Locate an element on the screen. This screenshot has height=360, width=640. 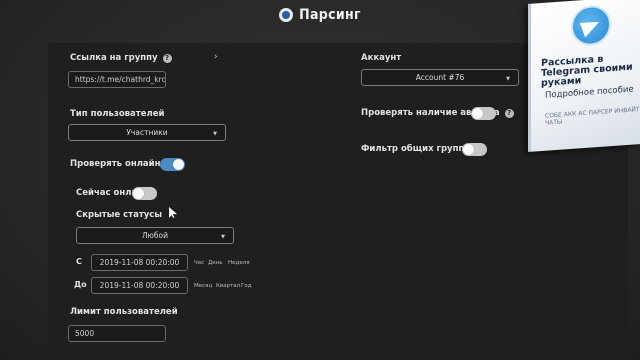
hidden-statuses-select: Любой ▼ is located at coordinates (155, 235).